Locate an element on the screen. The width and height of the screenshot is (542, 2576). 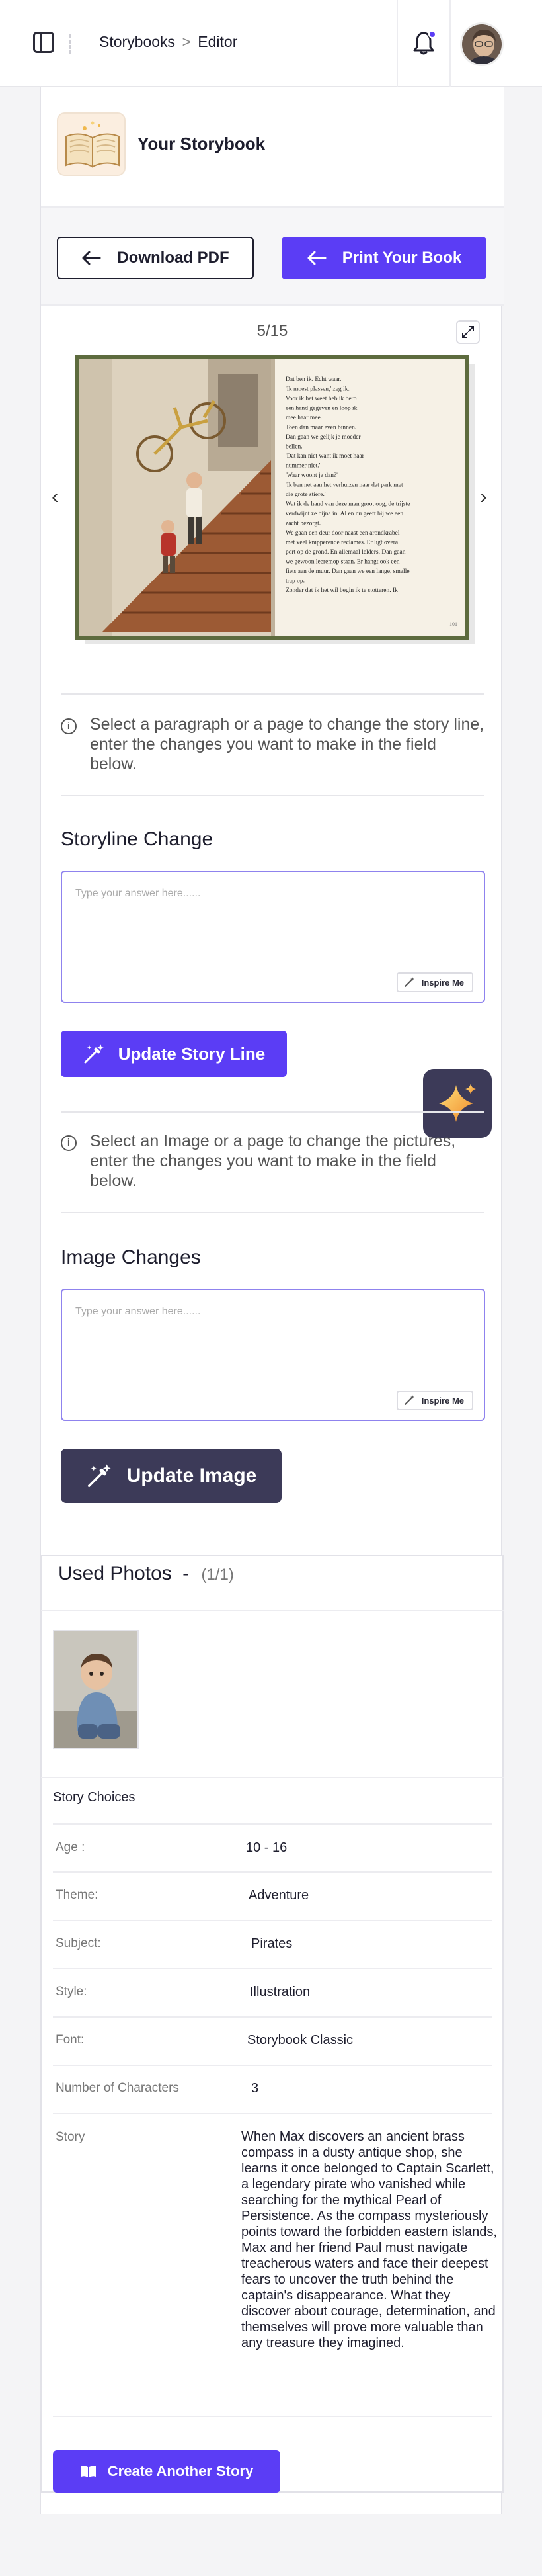
book-page-line: Dat ben ik. Echt waar. is located at coordinates (313, 379).